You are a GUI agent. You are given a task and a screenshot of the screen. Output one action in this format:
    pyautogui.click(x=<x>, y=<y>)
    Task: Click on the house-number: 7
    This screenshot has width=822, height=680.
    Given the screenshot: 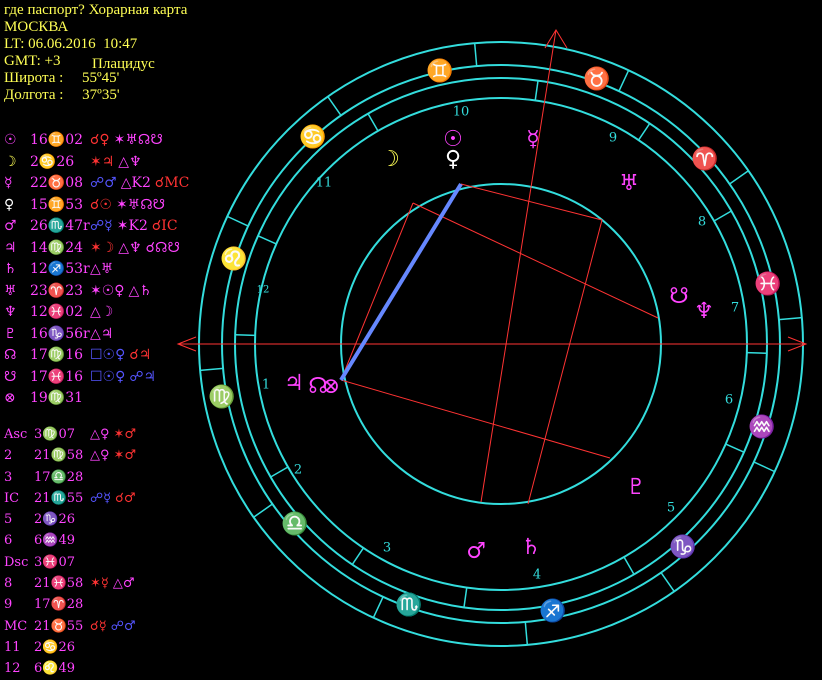 What is the action you would take?
    pyautogui.click(x=735, y=308)
    